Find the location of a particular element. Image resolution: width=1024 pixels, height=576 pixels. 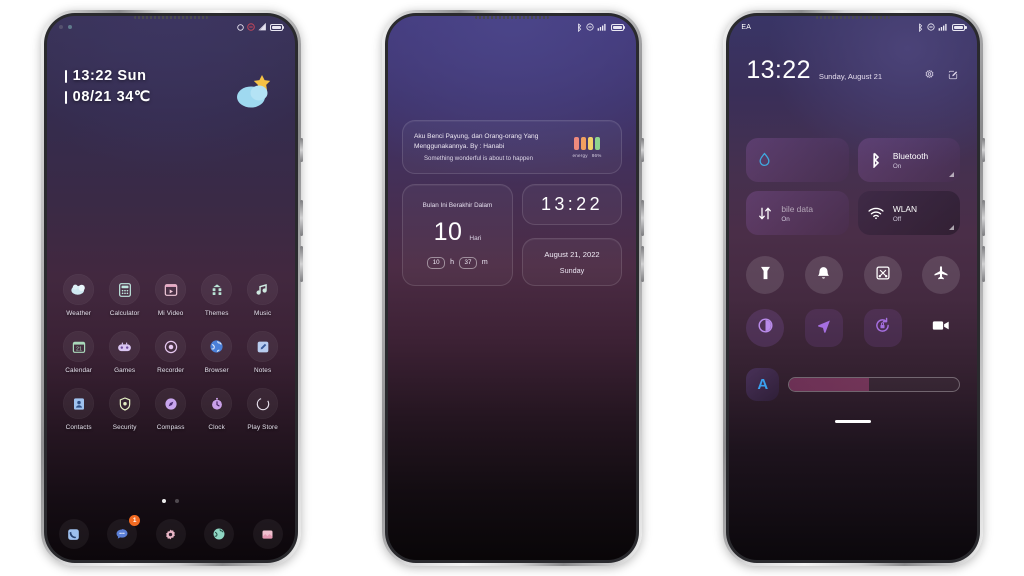

notes-pencil-icon is located at coordinates (263, 346).